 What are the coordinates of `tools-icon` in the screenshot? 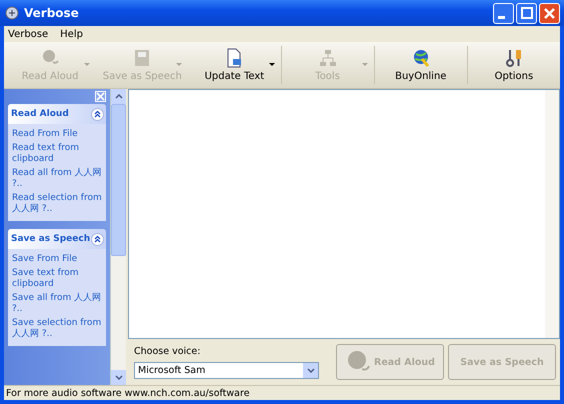 It's located at (514, 58).